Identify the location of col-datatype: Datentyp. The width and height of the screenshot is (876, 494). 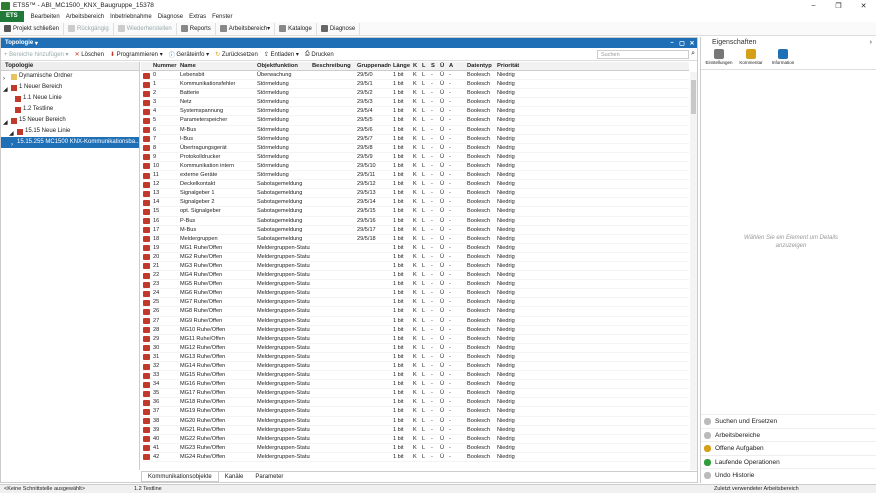
(480, 66).